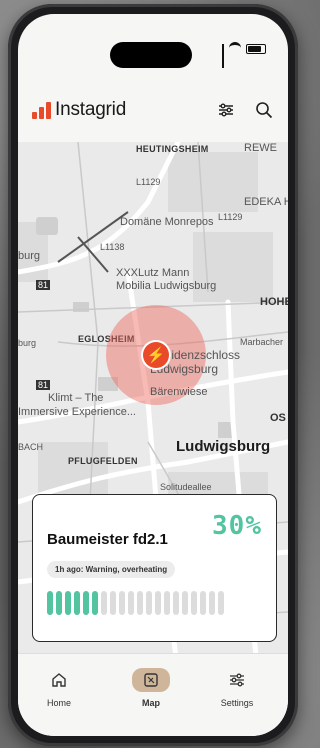 The height and width of the screenshot is (748, 320). What do you see at coordinates (111, 569) in the screenshot?
I see `status-badge: 1h ago: Warning, overheating` at bounding box center [111, 569].